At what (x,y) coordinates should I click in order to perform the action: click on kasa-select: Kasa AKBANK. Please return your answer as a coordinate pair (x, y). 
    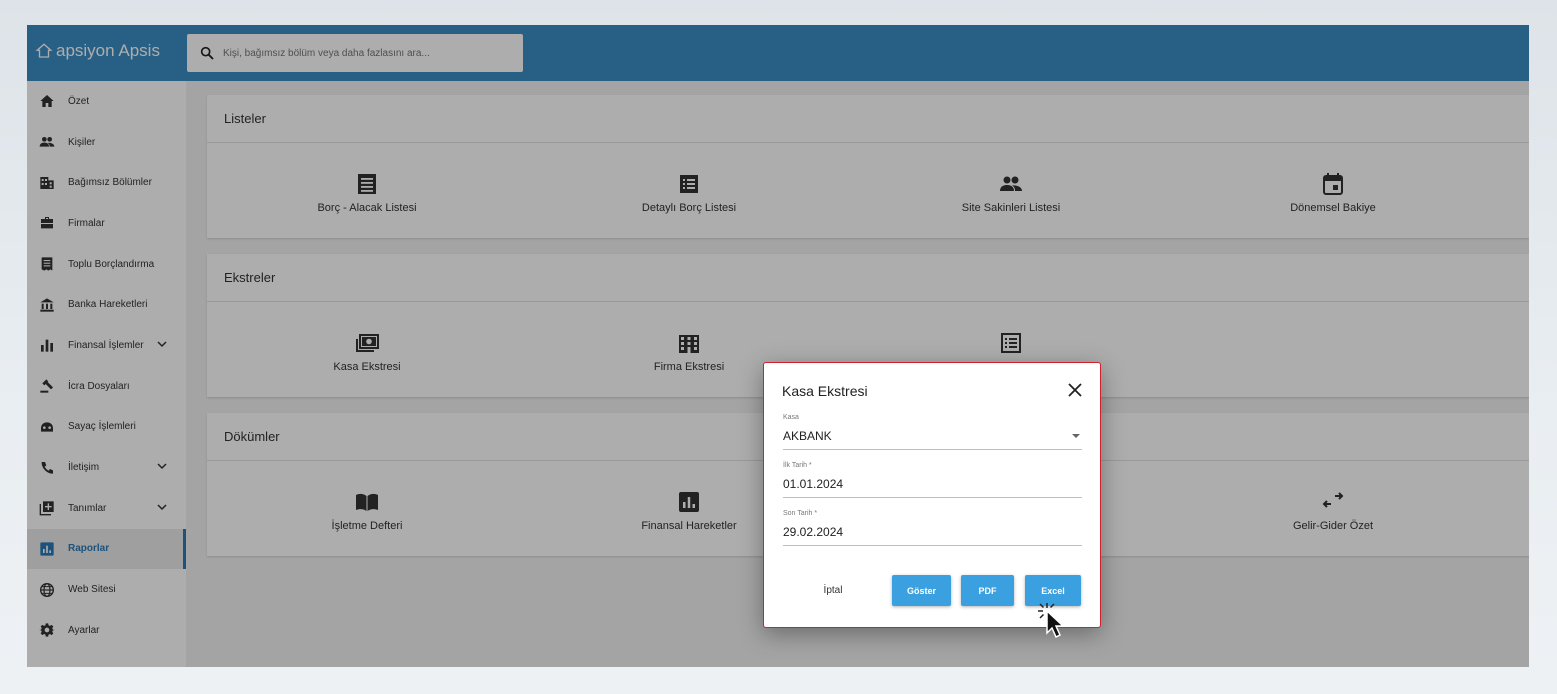
    Looking at the image, I should click on (932, 432).